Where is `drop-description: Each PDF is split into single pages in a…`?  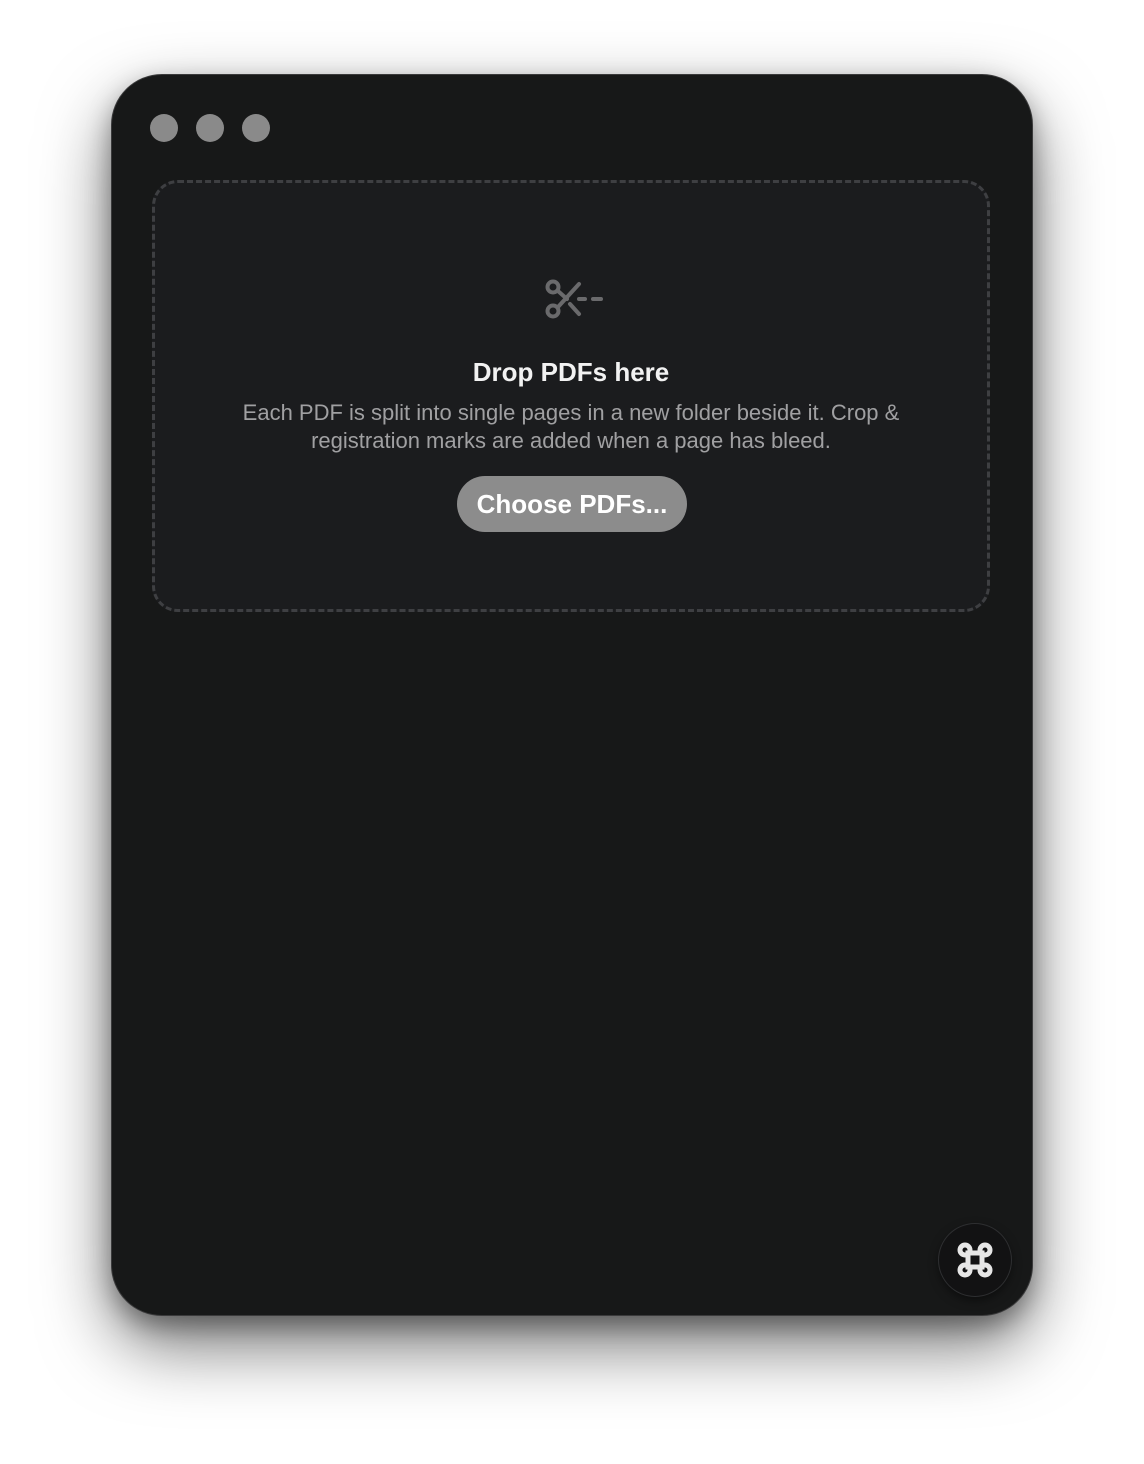
drop-description: Each PDF is split into single pages in a… is located at coordinates (571, 426).